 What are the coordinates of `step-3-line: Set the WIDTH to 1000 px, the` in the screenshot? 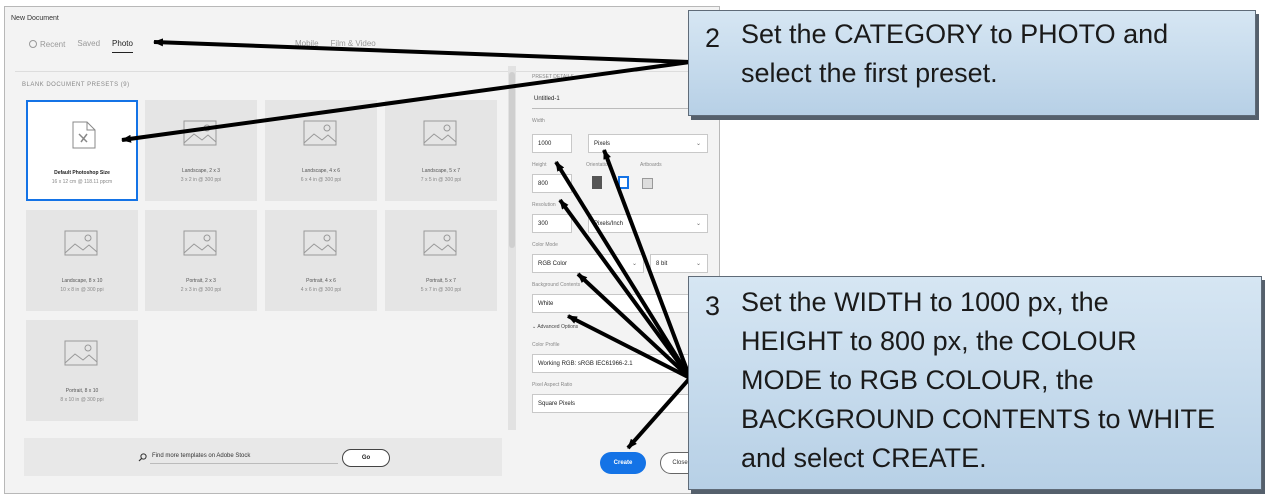 It's located at (925, 302).